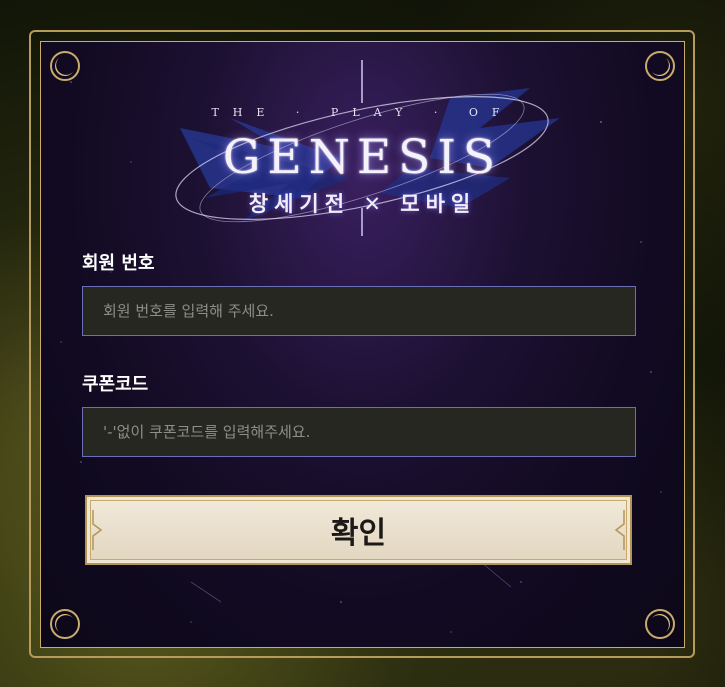 This screenshot has width=725, height=687. What do you see at coordinates (115, 384) in the screenshot?
I see `coupon-code-label: 쿠폰코드` at bounding box center [115, 384].